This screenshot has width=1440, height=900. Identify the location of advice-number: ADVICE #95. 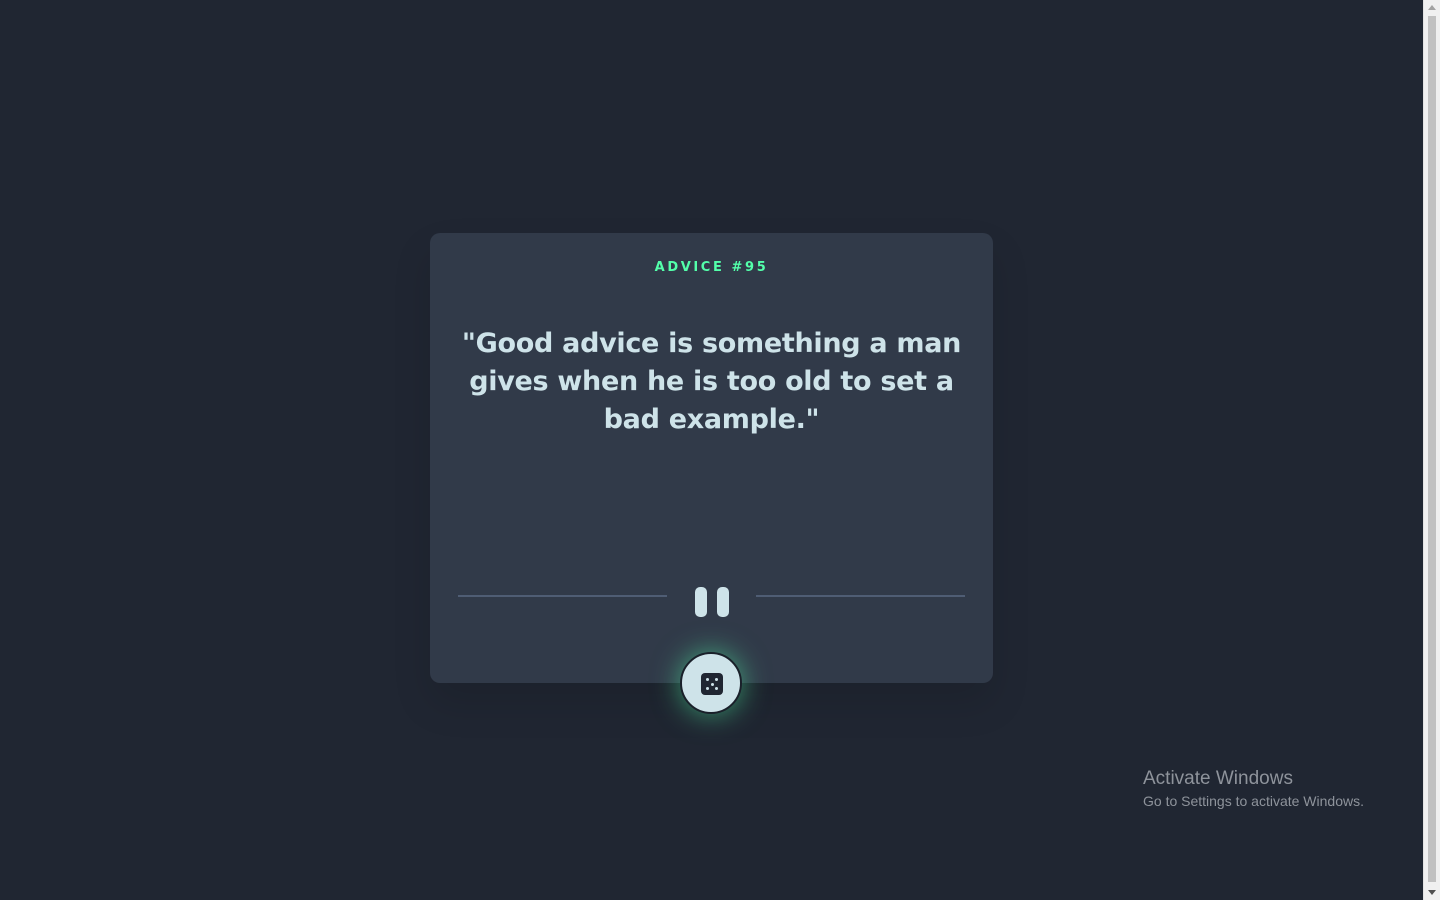
(711, 267).